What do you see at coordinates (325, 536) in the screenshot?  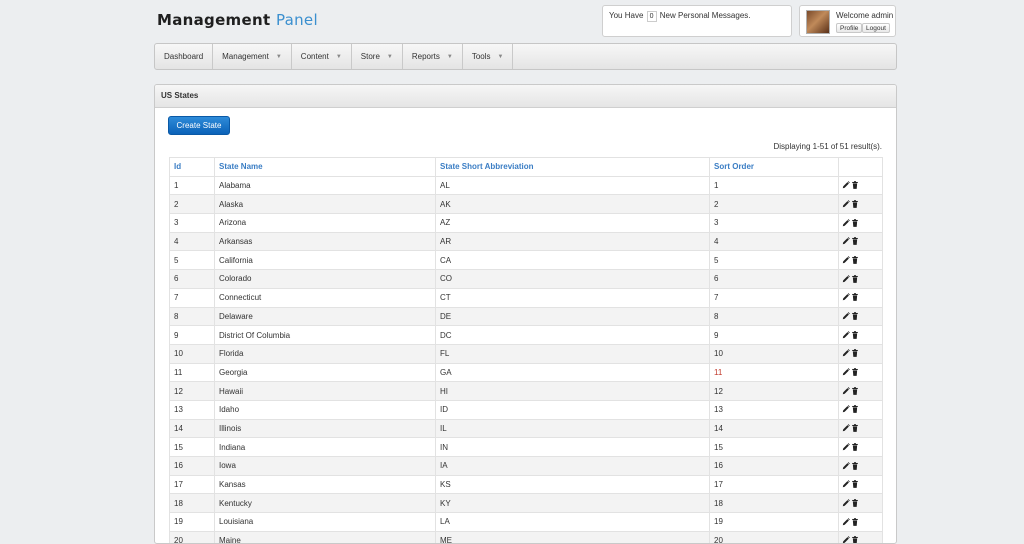 I see `cell-state-name: Maine` at bounding box center [325, 536].